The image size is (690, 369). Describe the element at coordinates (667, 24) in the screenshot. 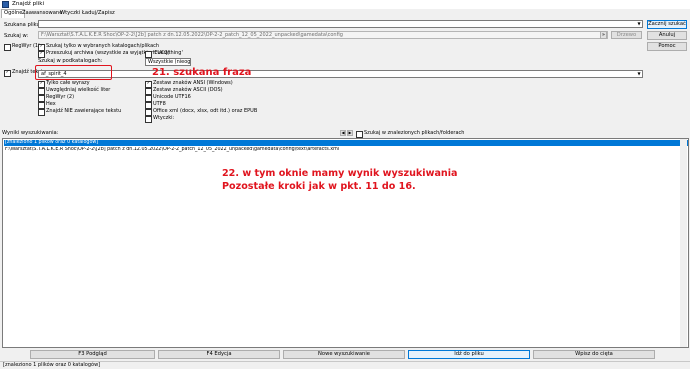

I see `start-search-button: Zacznij szukać` at that location.